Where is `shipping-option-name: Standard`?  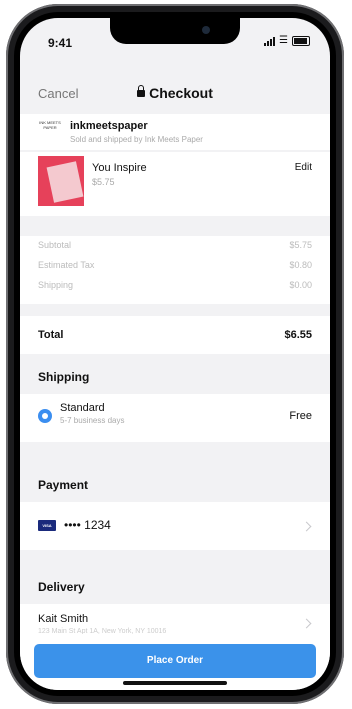 shipping-option-name: Standard is located at coordinates (82, 408).